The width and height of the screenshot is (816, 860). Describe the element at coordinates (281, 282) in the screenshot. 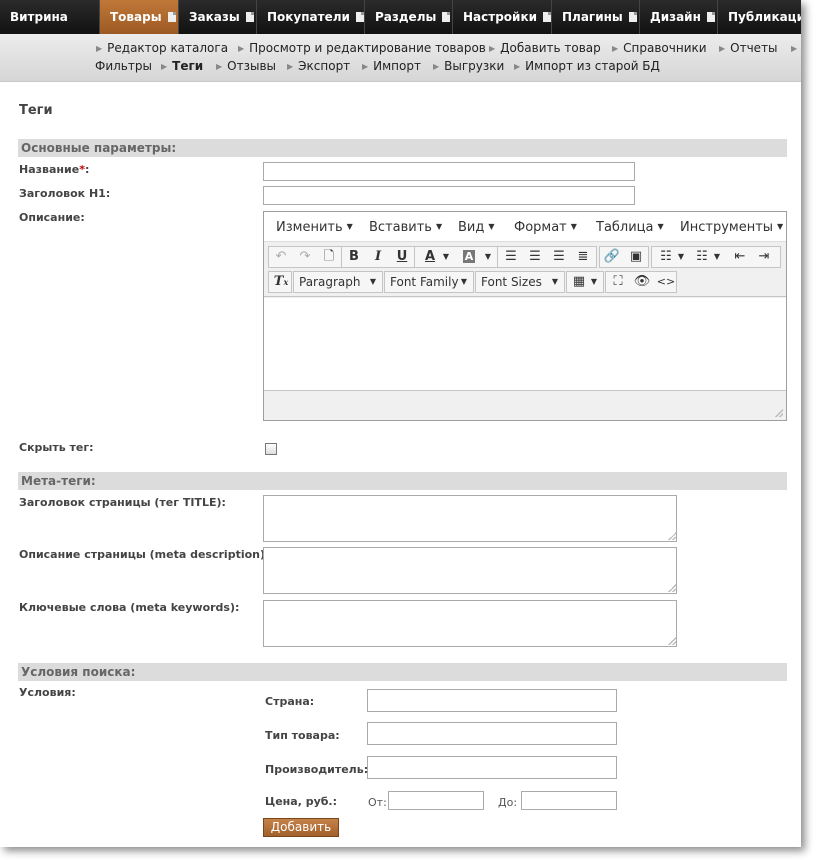

I see `clear-formatting-icon: Tx` at that location.